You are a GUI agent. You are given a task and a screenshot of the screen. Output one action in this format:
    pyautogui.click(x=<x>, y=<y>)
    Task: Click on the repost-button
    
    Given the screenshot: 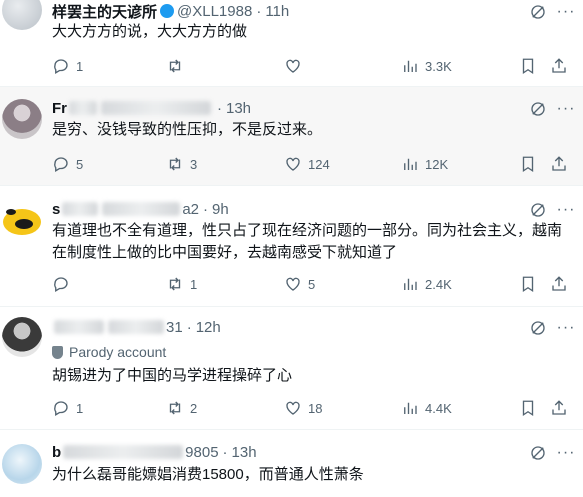 What is the action you would take?
    pyautogui.click(x=178, y=66)
    